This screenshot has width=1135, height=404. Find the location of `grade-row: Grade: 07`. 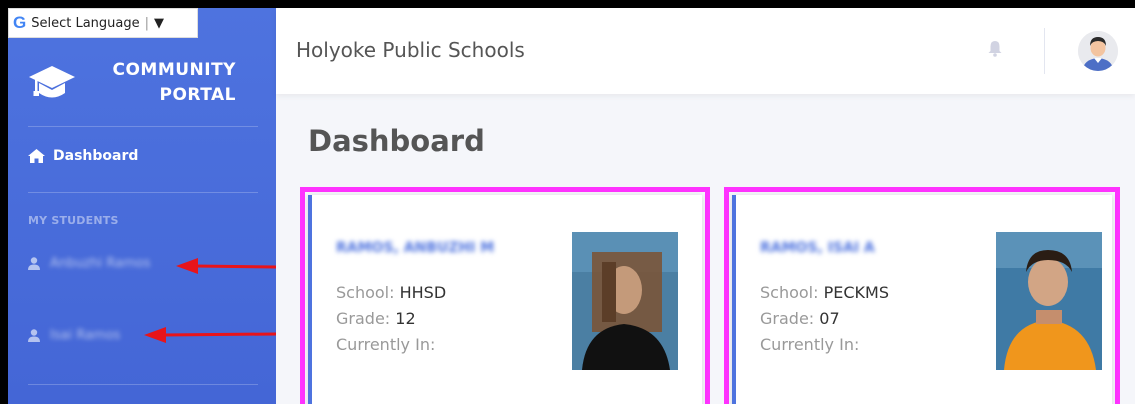

grade-row: Grade: 07 is located at coordinates (800, 318).